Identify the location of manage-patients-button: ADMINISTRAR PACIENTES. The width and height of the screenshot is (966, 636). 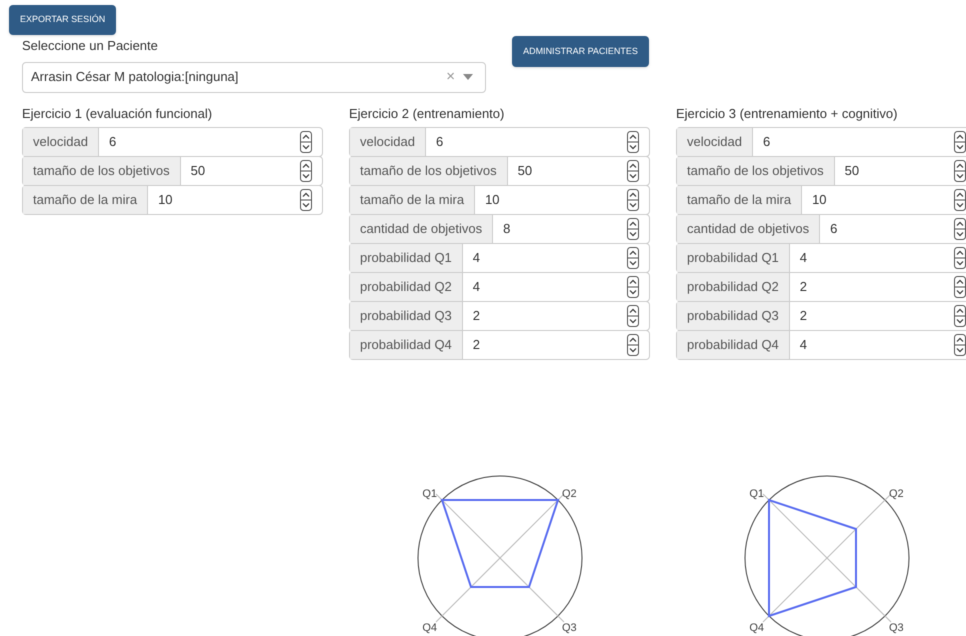
(580, 51).